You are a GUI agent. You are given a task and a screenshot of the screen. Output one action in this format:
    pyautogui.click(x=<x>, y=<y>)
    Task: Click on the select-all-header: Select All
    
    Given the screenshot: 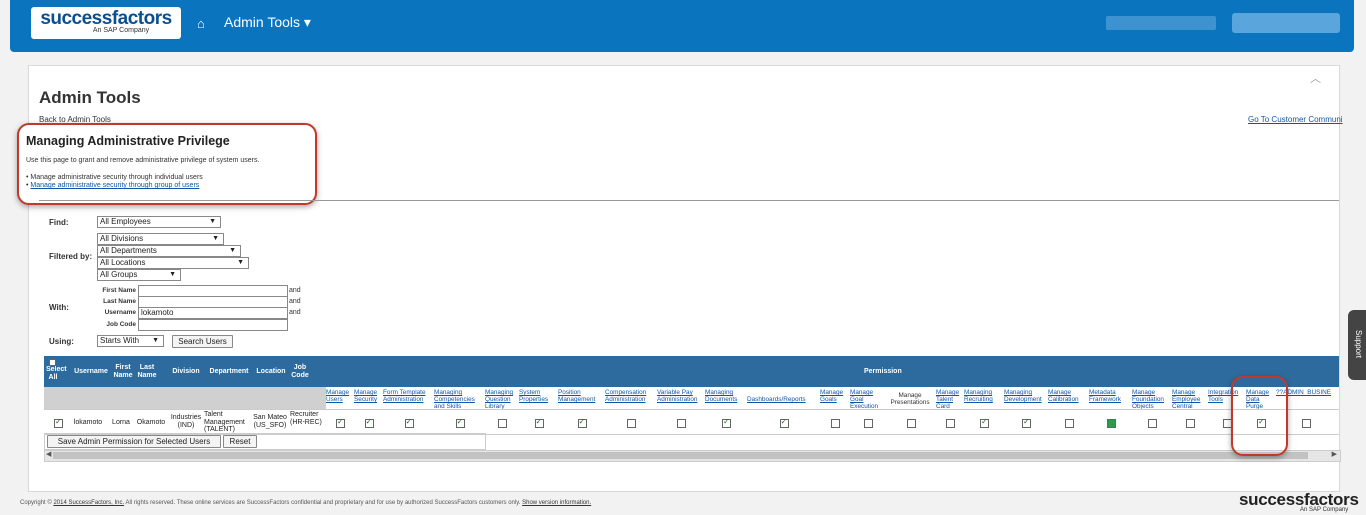 What is the action you would take?
    pyautogui.click(x=56, y=370)
    